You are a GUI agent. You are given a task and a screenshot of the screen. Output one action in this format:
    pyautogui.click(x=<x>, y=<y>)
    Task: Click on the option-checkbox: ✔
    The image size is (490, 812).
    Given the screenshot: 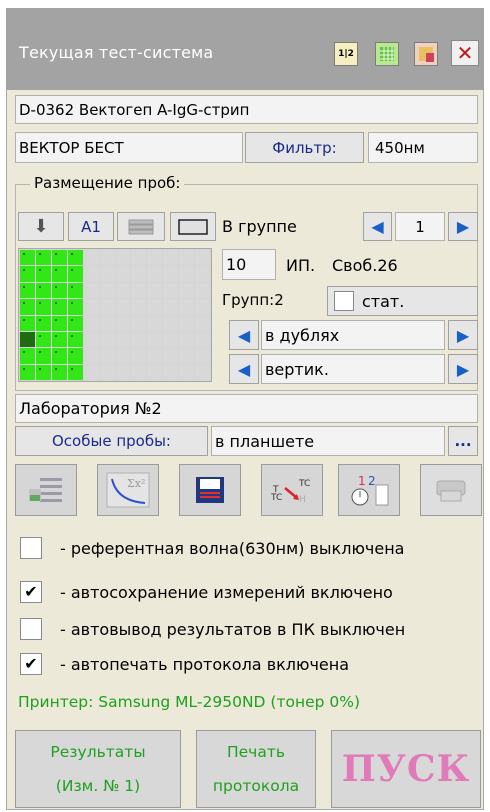 What is the action you would take?
    pyautogui.click(x=31, y=664)
    